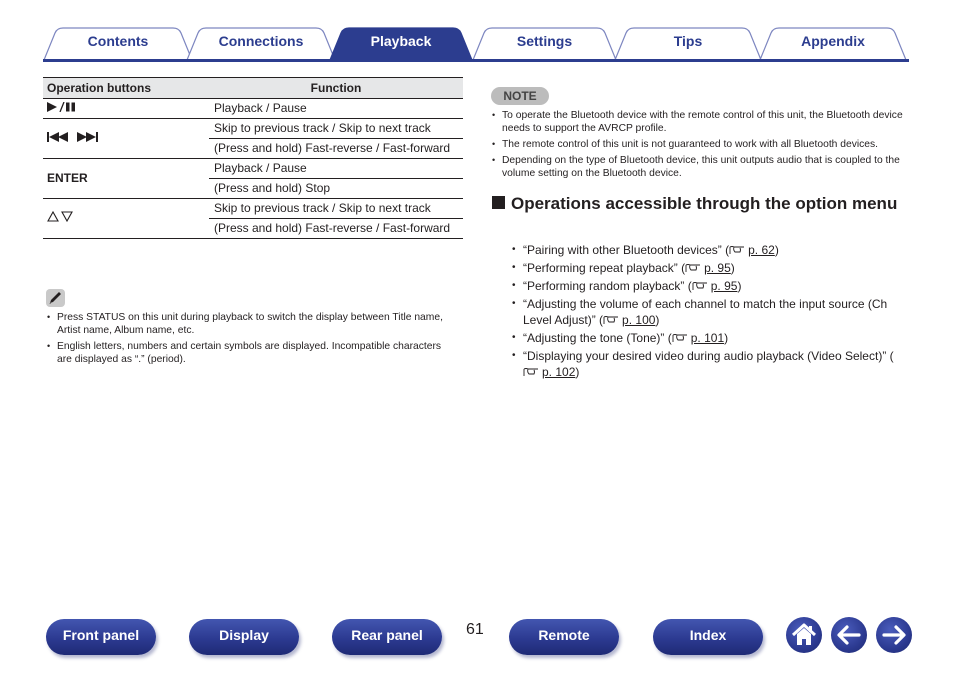 This screenshot has width=954, height=673. Describe the element at coordinates (126, 108) in the screenshot. I see `play-pause-button-icon` at that location.